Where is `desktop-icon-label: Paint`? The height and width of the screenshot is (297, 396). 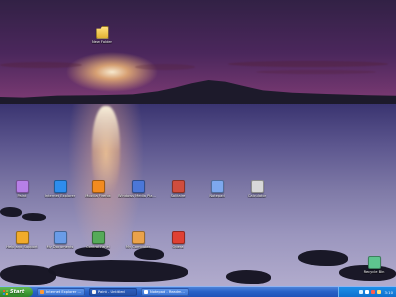 desktop-icon-label: Paint is located at coordinates (22, 196).